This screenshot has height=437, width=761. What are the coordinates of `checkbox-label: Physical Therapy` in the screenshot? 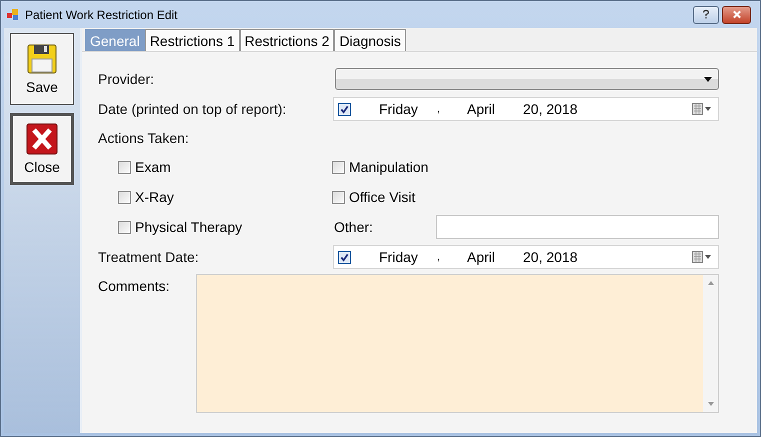 It's located at (188, 227).